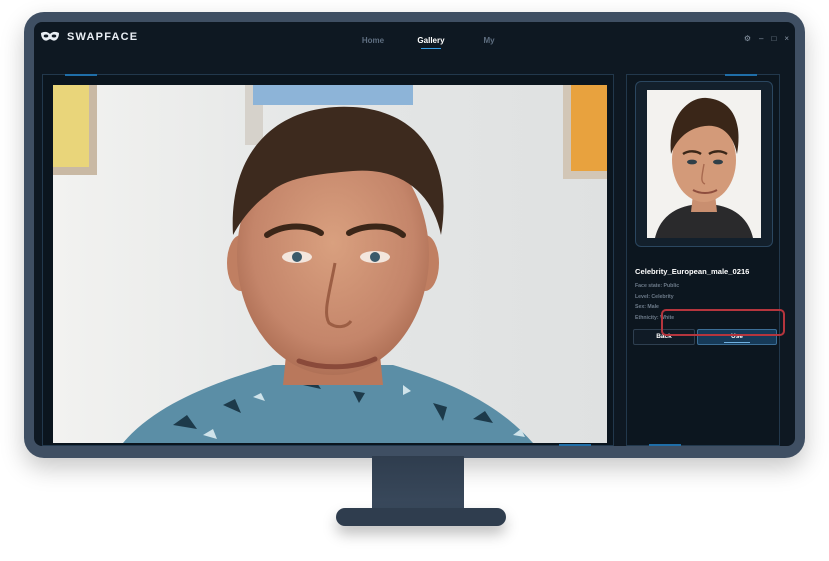 The image size is (829, 561). Describe the element at coordinates (747, 38) in the screenshot. I see `settings-icon: ⚙` at that location.